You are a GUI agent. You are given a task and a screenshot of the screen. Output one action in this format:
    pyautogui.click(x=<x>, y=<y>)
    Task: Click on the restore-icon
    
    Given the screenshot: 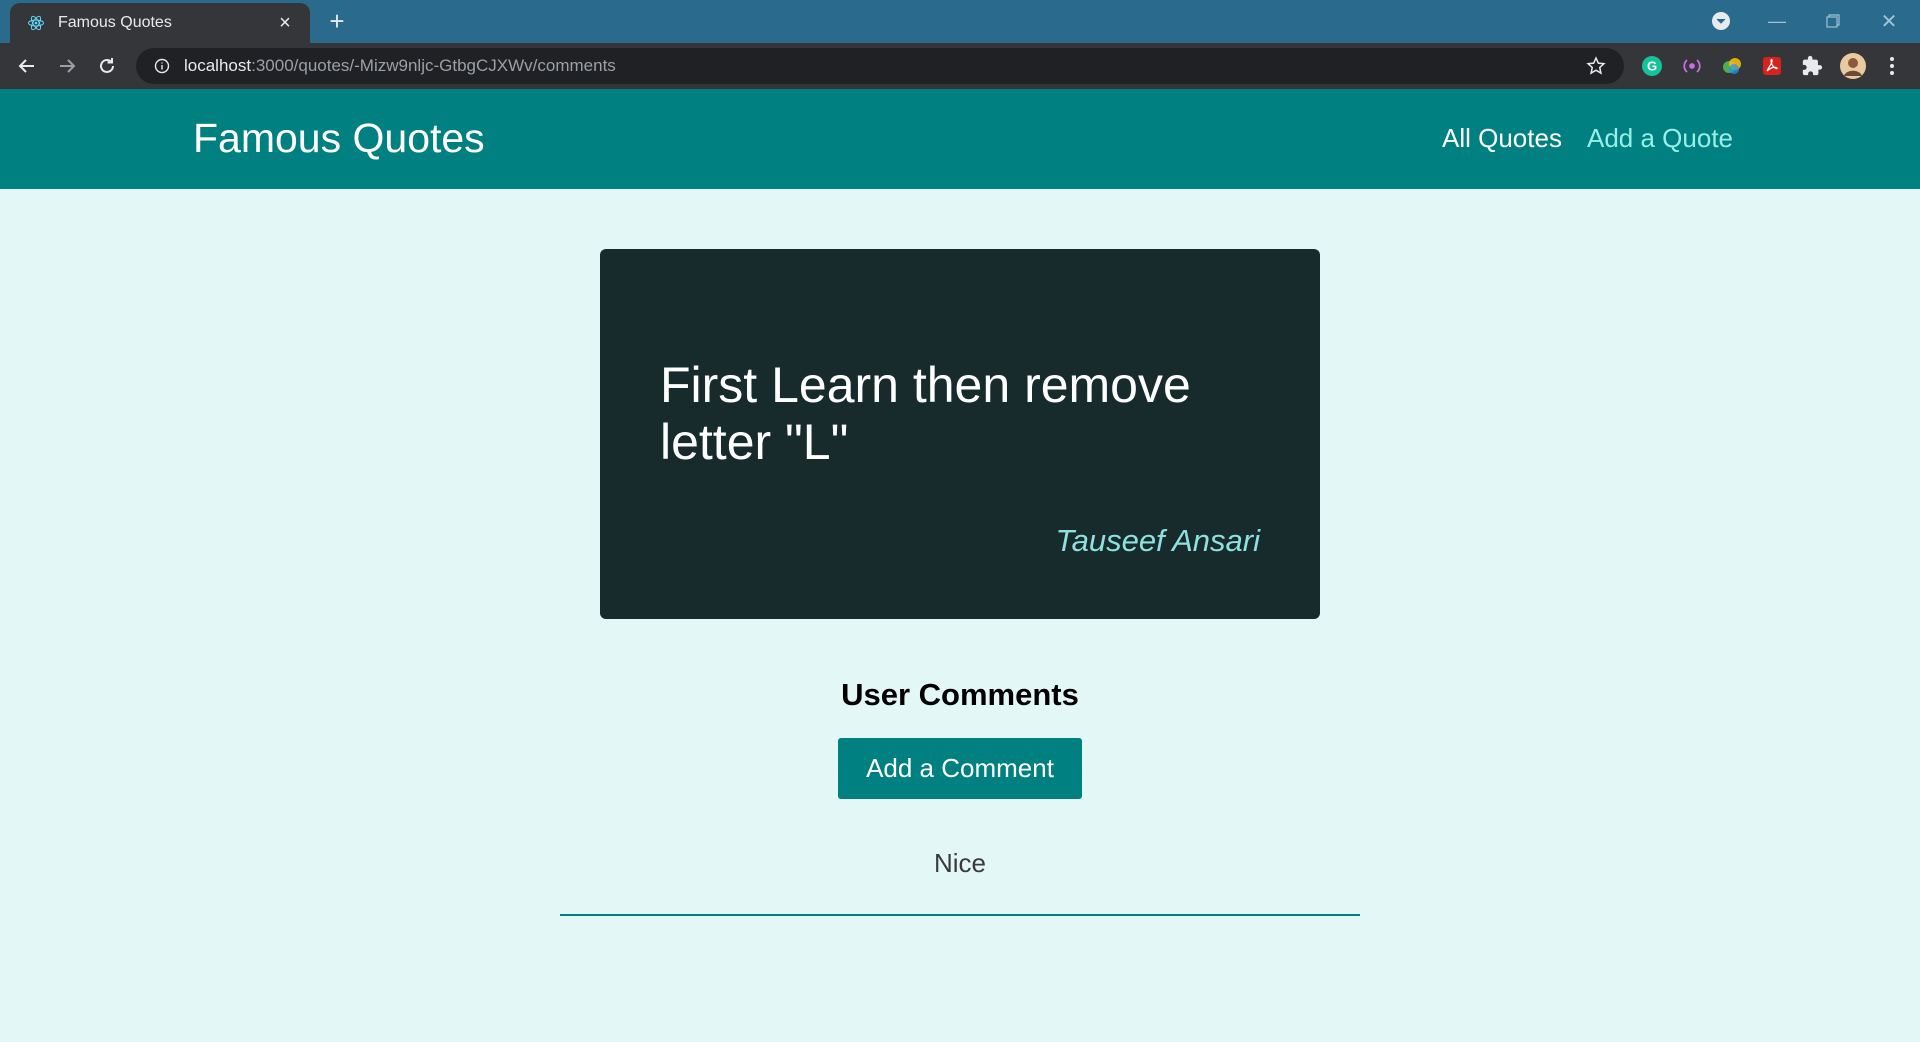 What is the action you would take?
    pyautogui.click(x=1833, y=21)
    